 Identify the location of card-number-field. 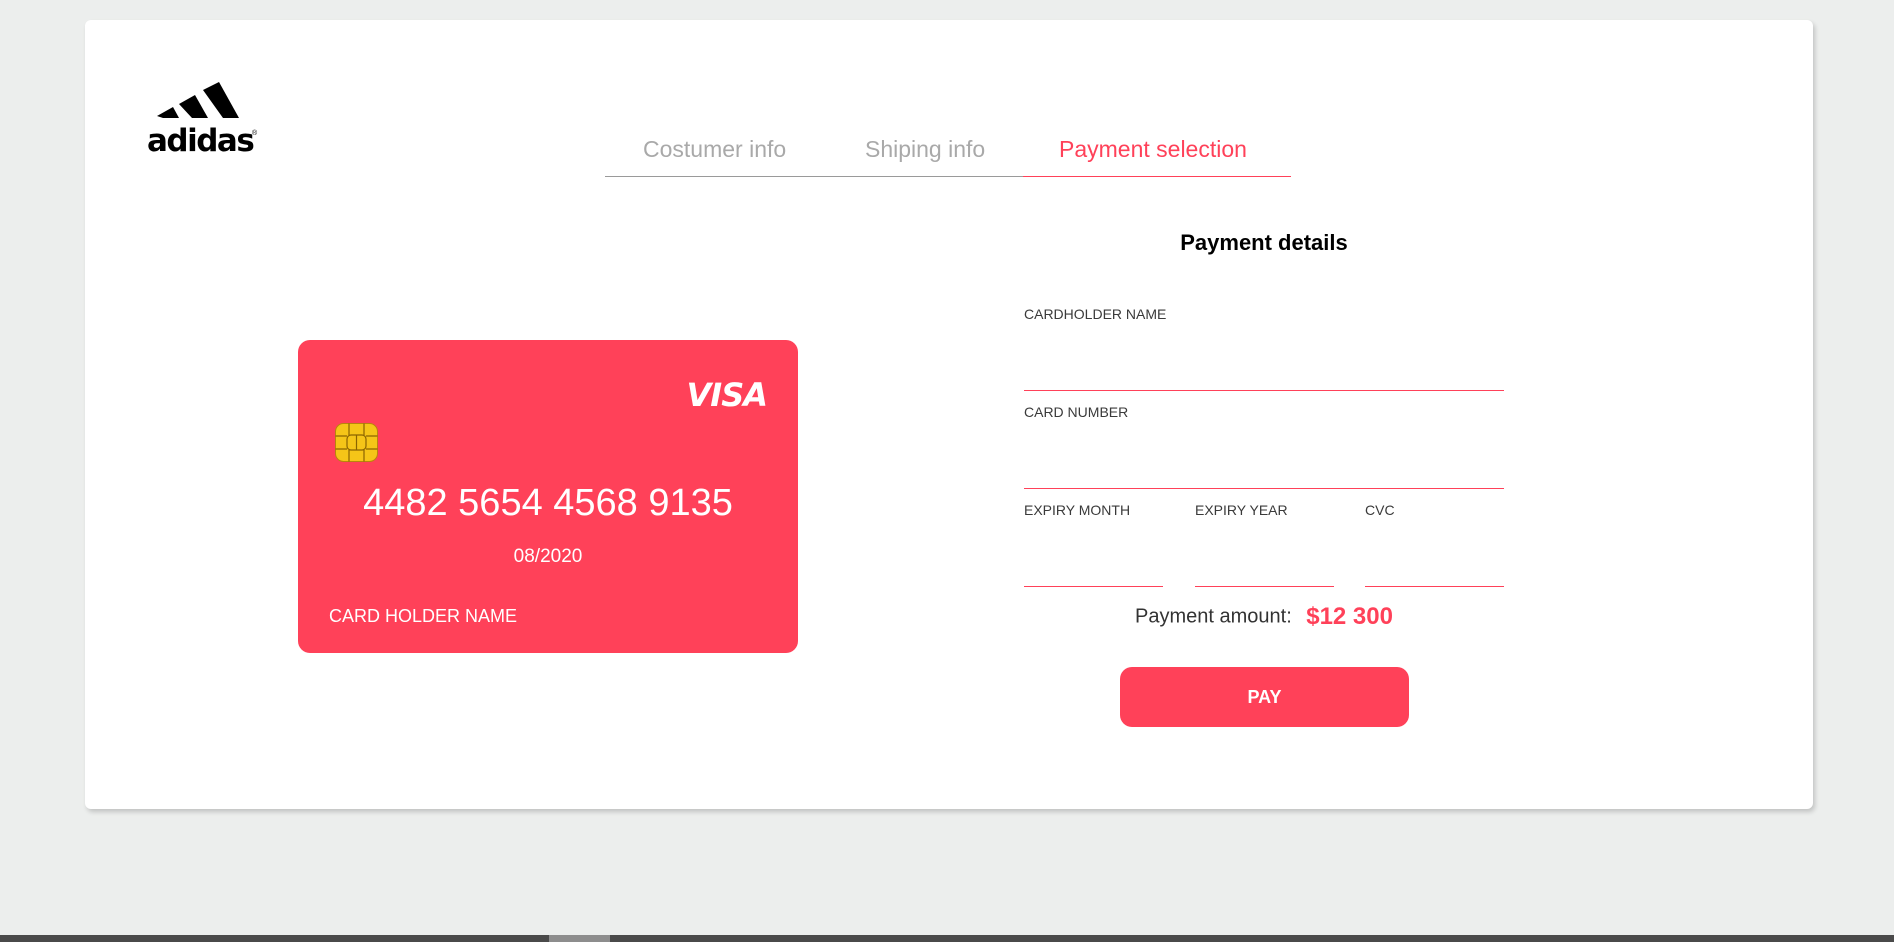
(1264, 475).